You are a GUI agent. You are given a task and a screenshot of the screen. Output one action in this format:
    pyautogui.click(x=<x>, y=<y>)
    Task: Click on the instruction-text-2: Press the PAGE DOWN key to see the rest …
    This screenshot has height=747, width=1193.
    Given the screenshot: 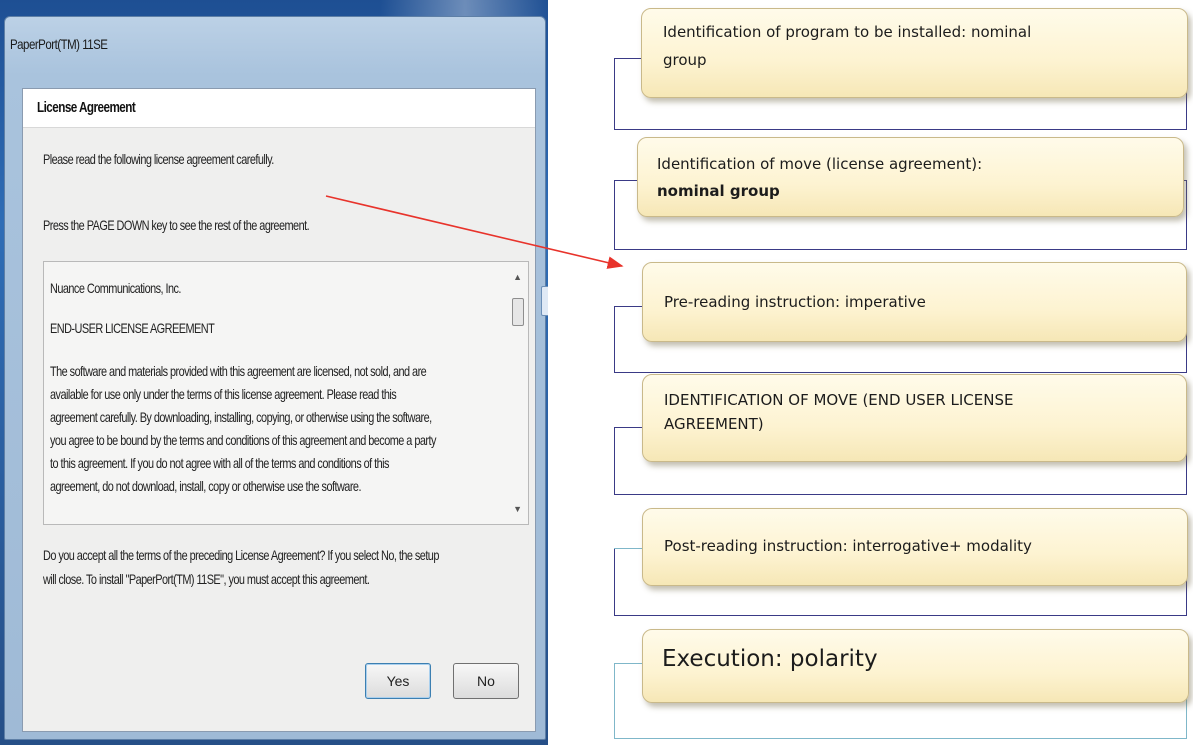 What is the action you would take?
    pyautogui.click(x=176, y=225)
    